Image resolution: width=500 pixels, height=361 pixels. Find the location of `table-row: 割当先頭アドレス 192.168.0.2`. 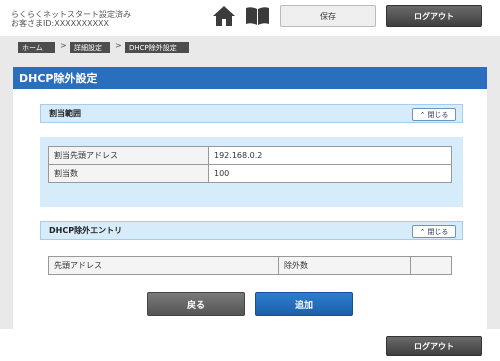

table-row: 割当先頭アドレス 192.168.0.2 is located at coordinates (250, 155).